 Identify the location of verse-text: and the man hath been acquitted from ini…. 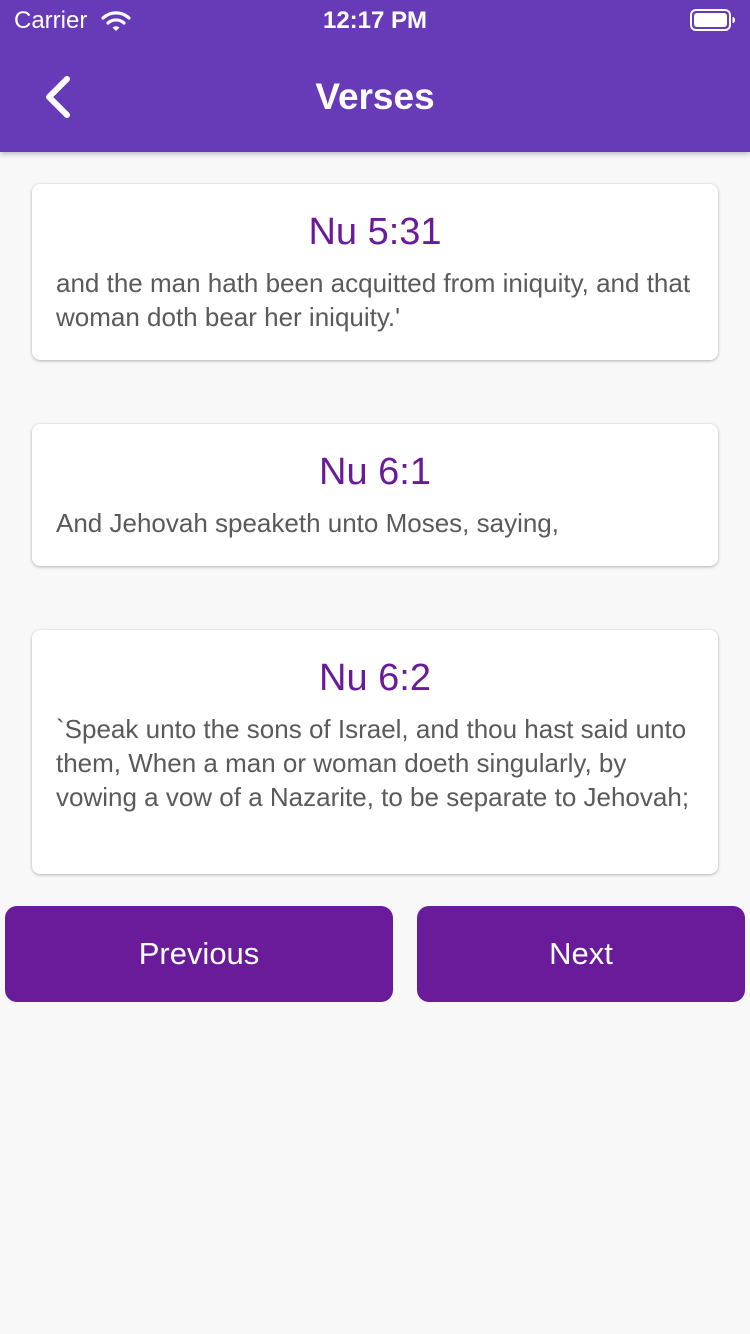
(373, 300).